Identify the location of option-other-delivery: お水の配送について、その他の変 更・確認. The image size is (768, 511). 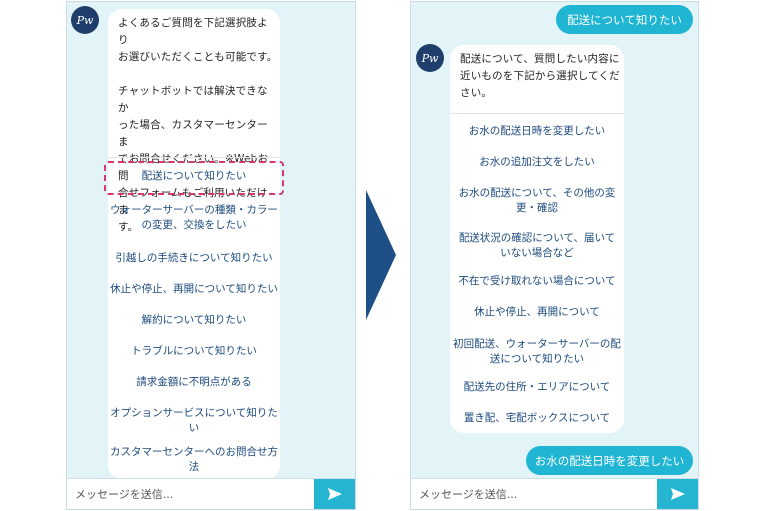
(537, 201).